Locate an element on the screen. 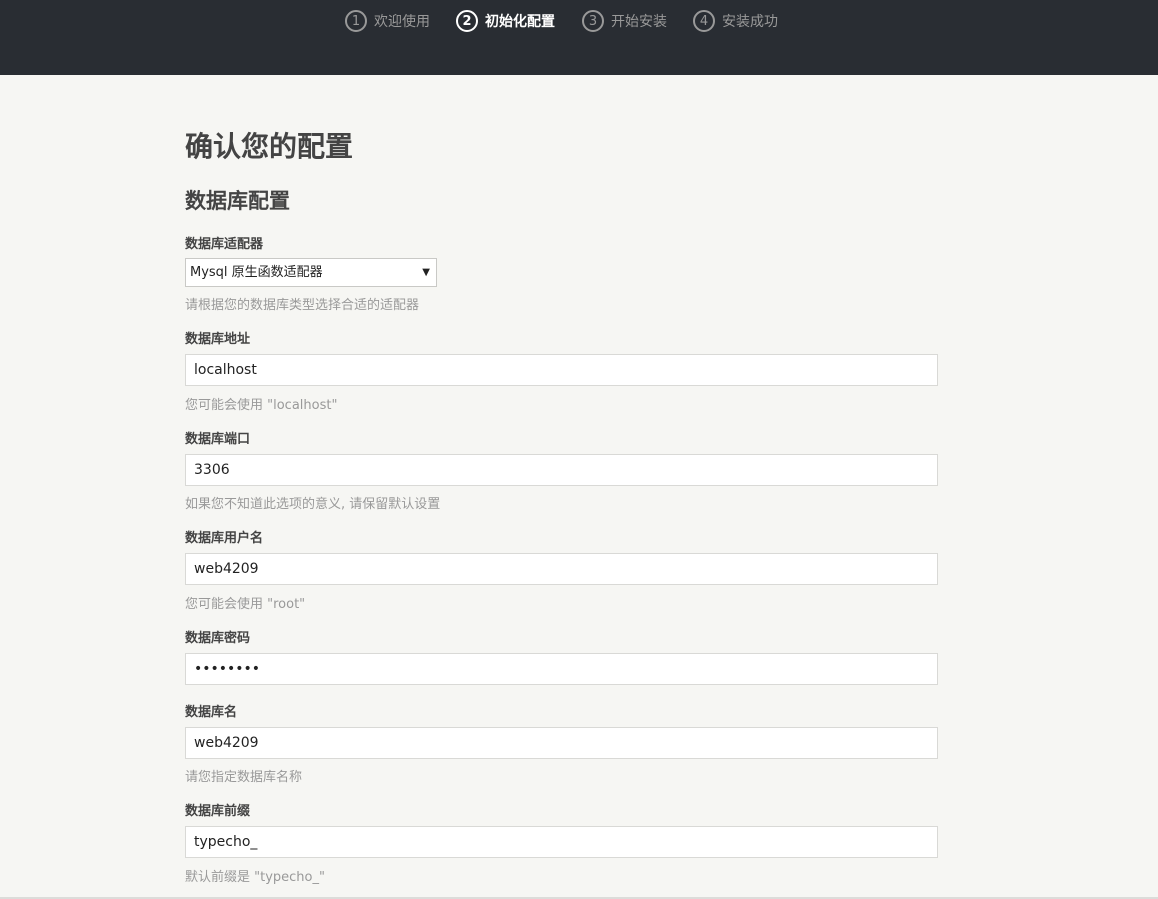 The image size is (1158, 899). adapter-select: Mysql 原生函数适配器 ▼ is located at coordinates (311, 272).